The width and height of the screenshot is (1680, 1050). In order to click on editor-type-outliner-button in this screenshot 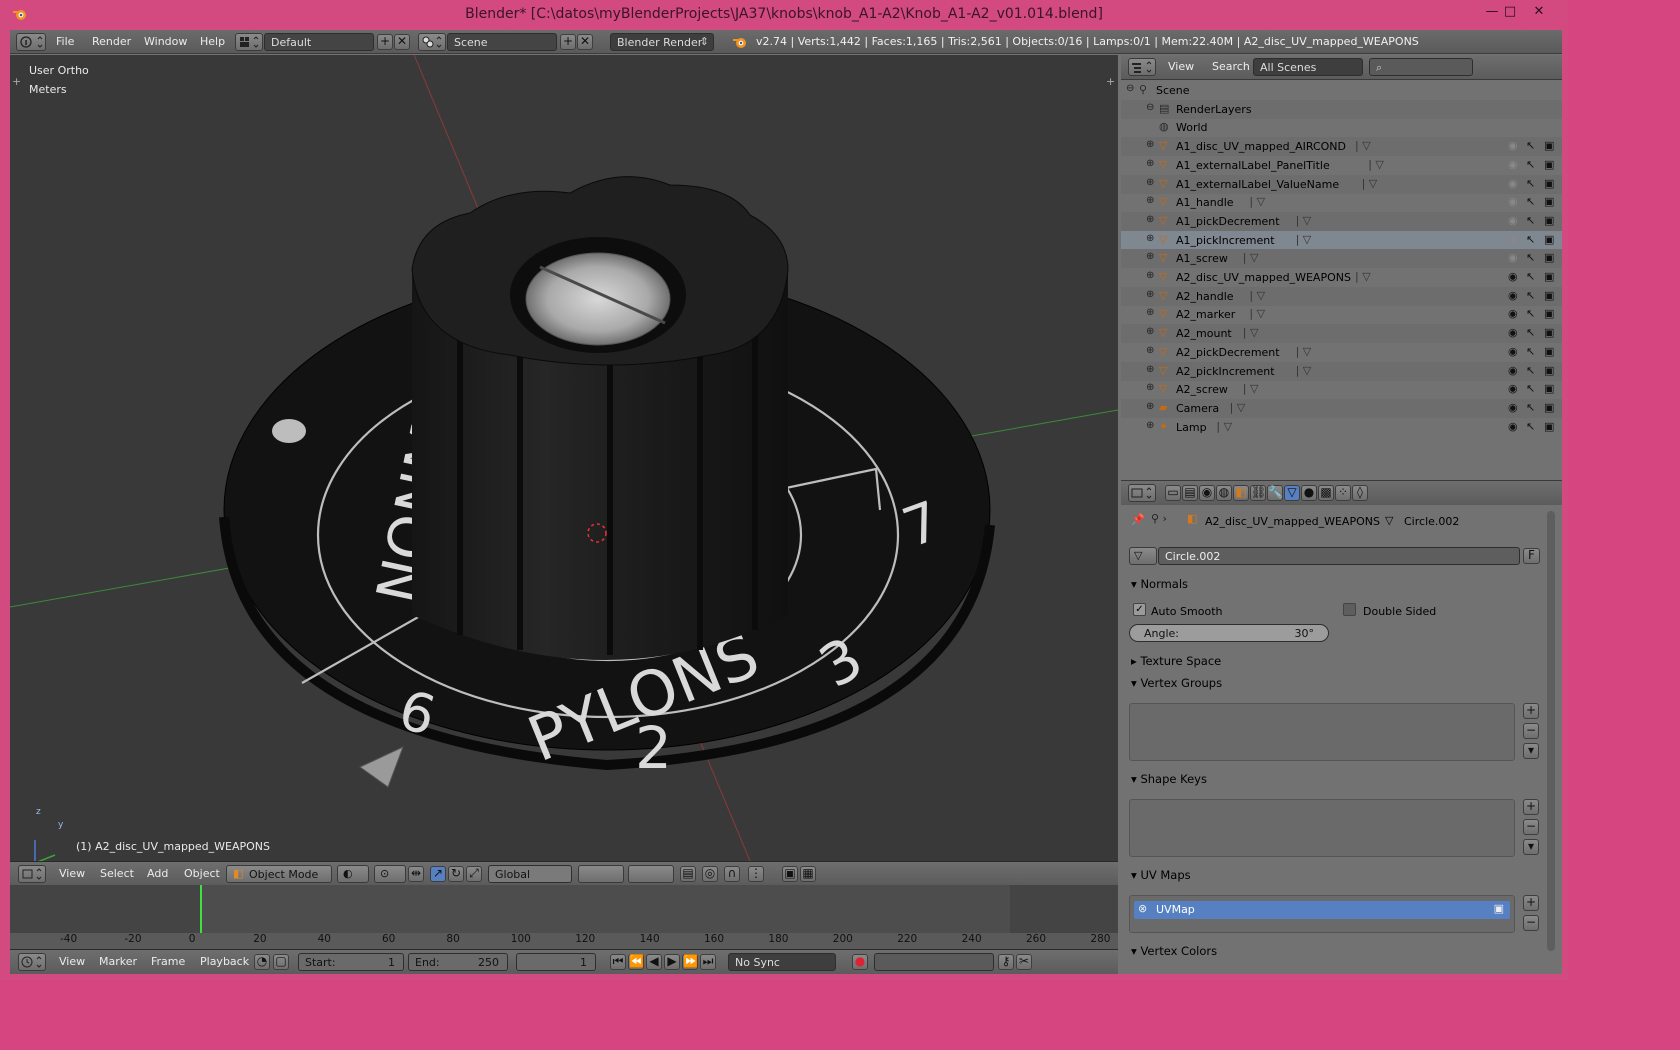, I will do `click(1142, 67)`.